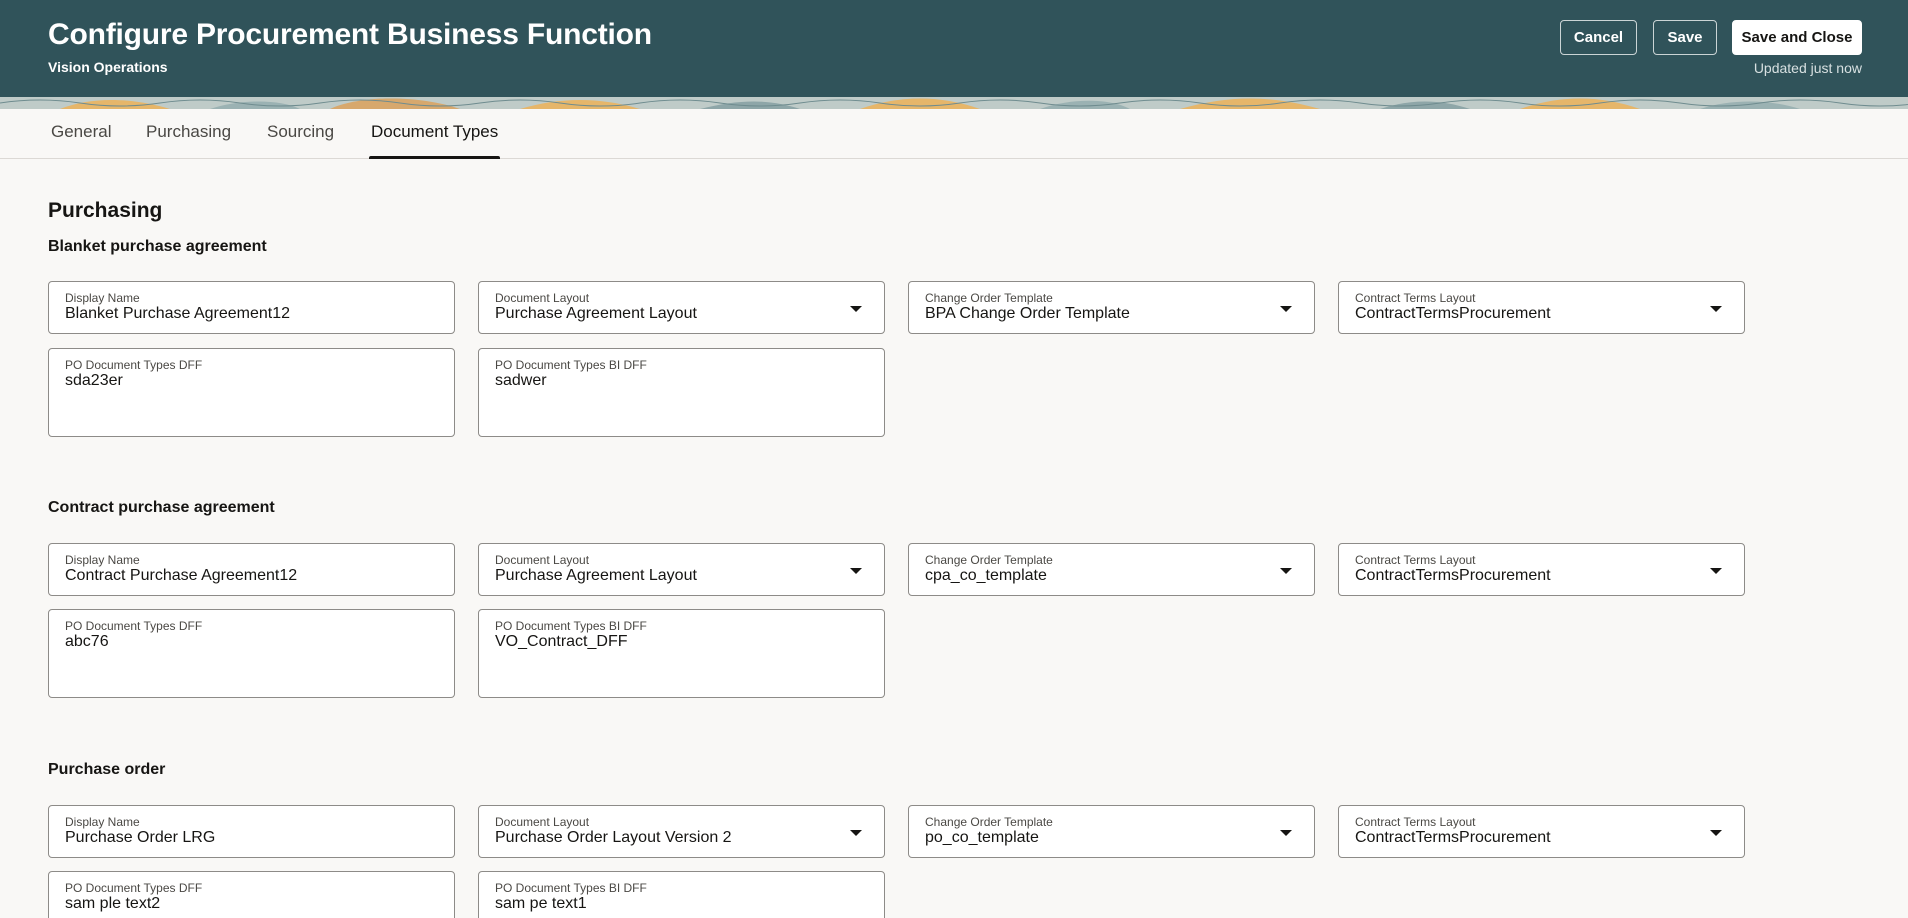  Describe the element at coordinates (105, 210) in the screenshot. I see `section-heading: Purchasing` at that location.